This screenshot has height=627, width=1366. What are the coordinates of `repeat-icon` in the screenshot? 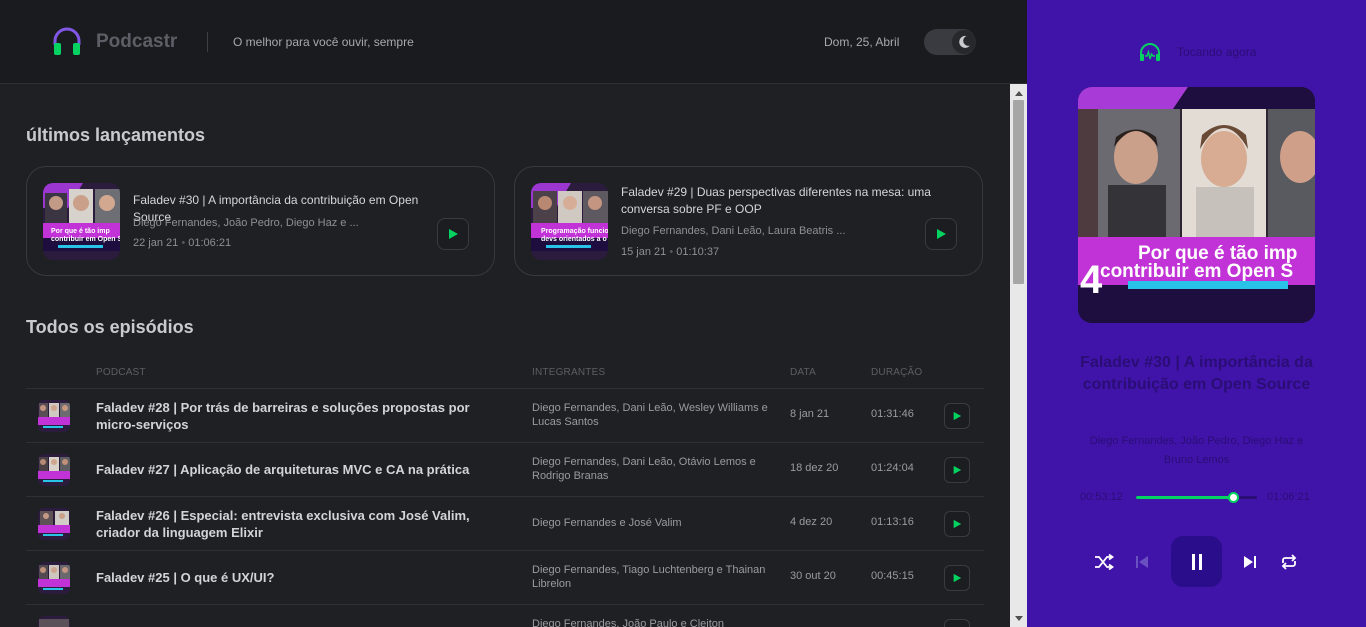 It's located at (1289, 562).